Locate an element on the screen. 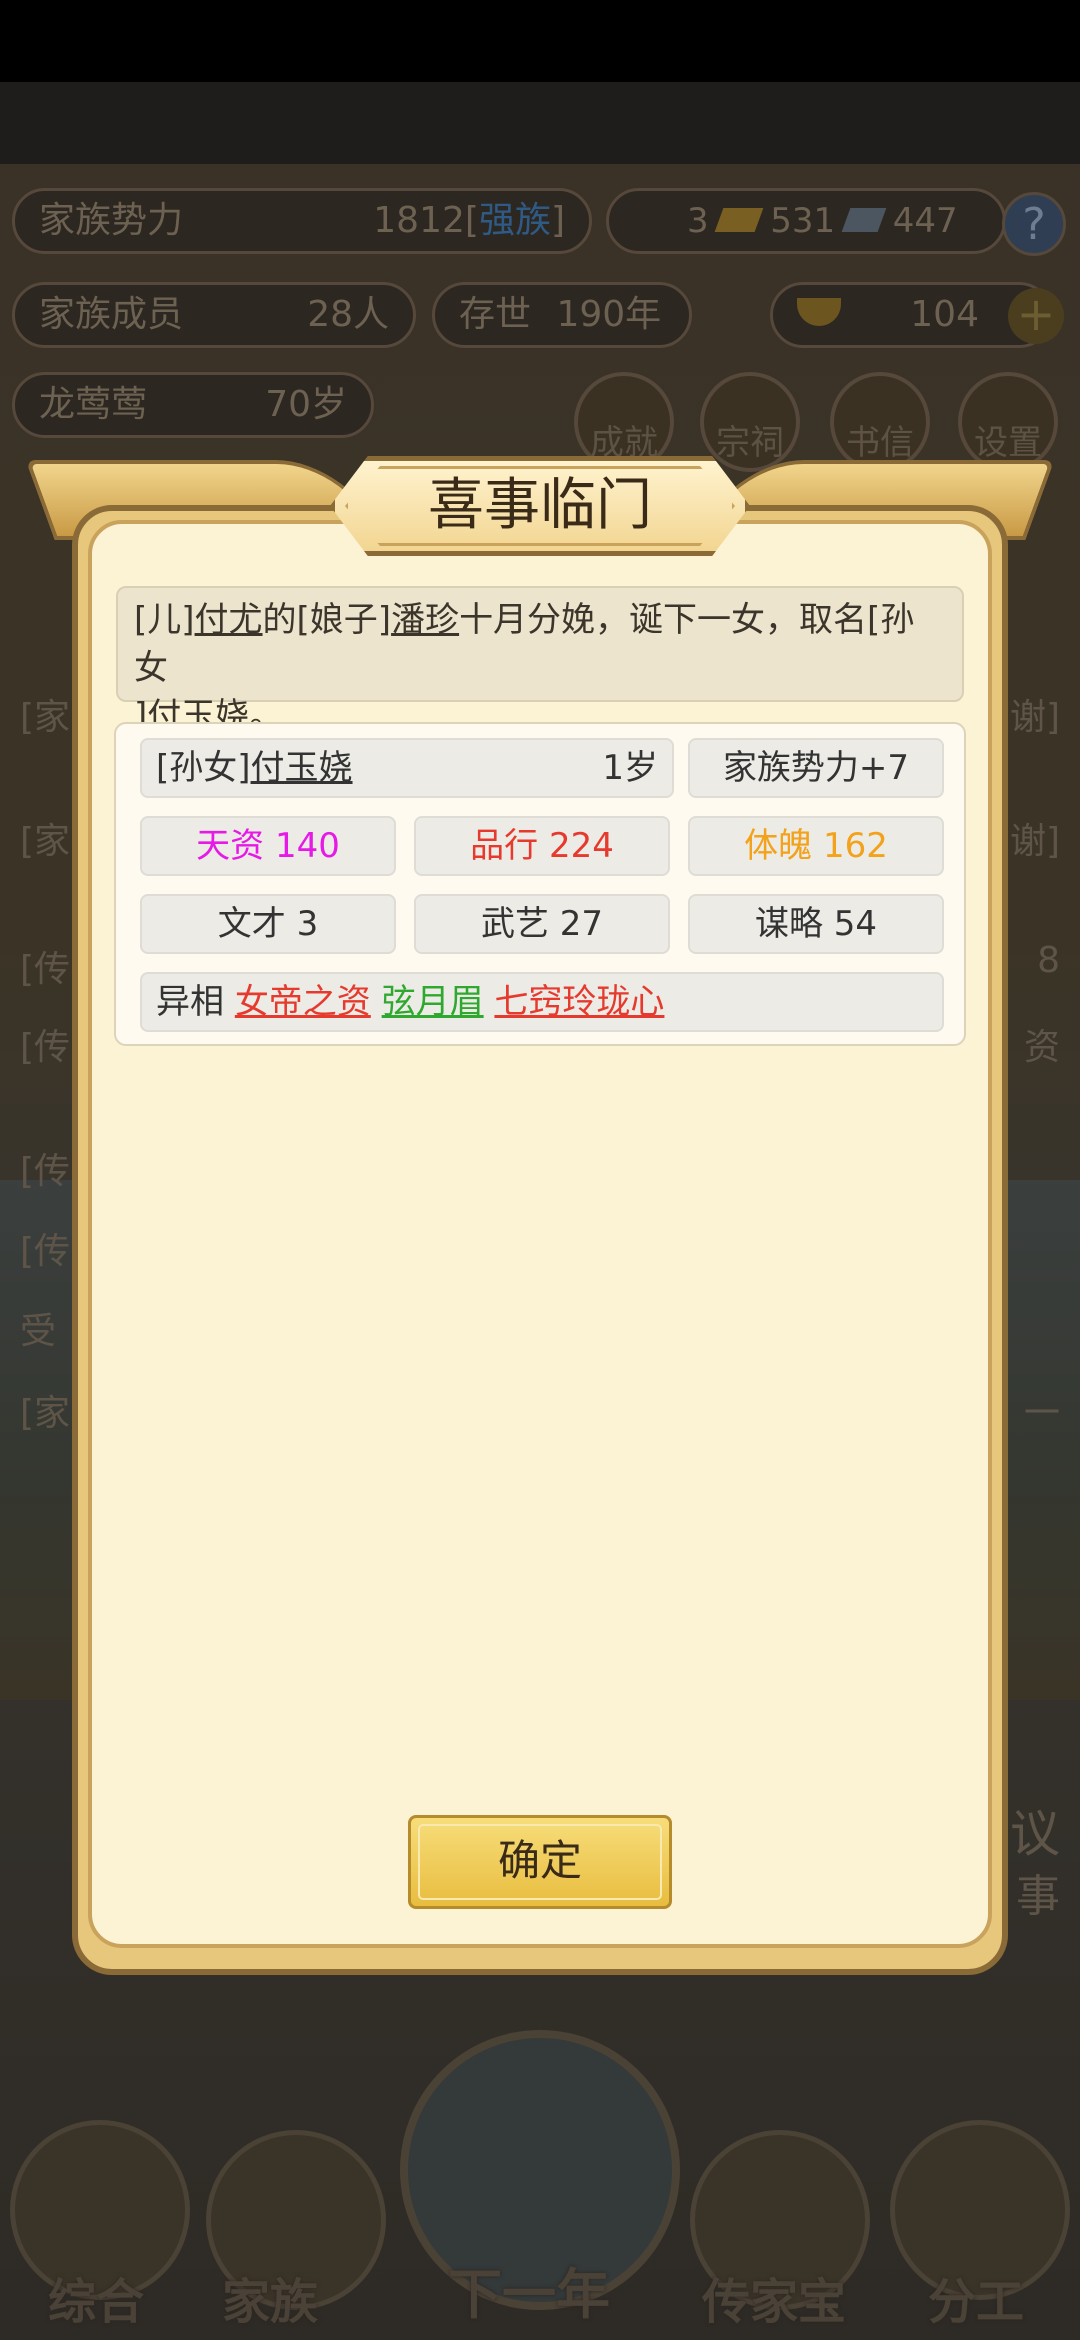  stat-morality: 品行 224 is located at coordinates (542, 846).